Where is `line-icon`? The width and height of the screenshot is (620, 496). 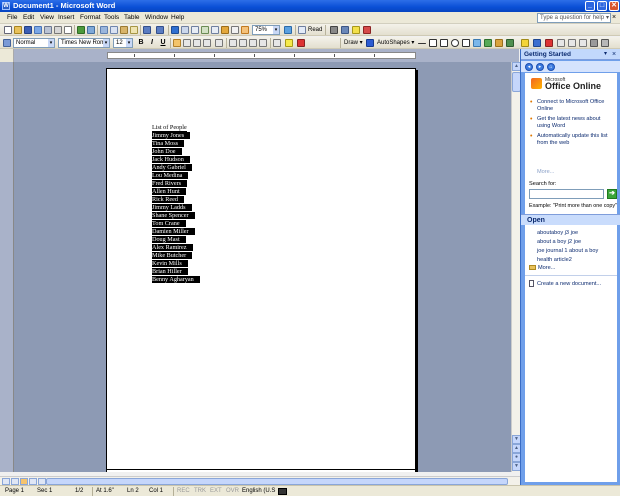
line-icon is located at coordinates (422, 43).